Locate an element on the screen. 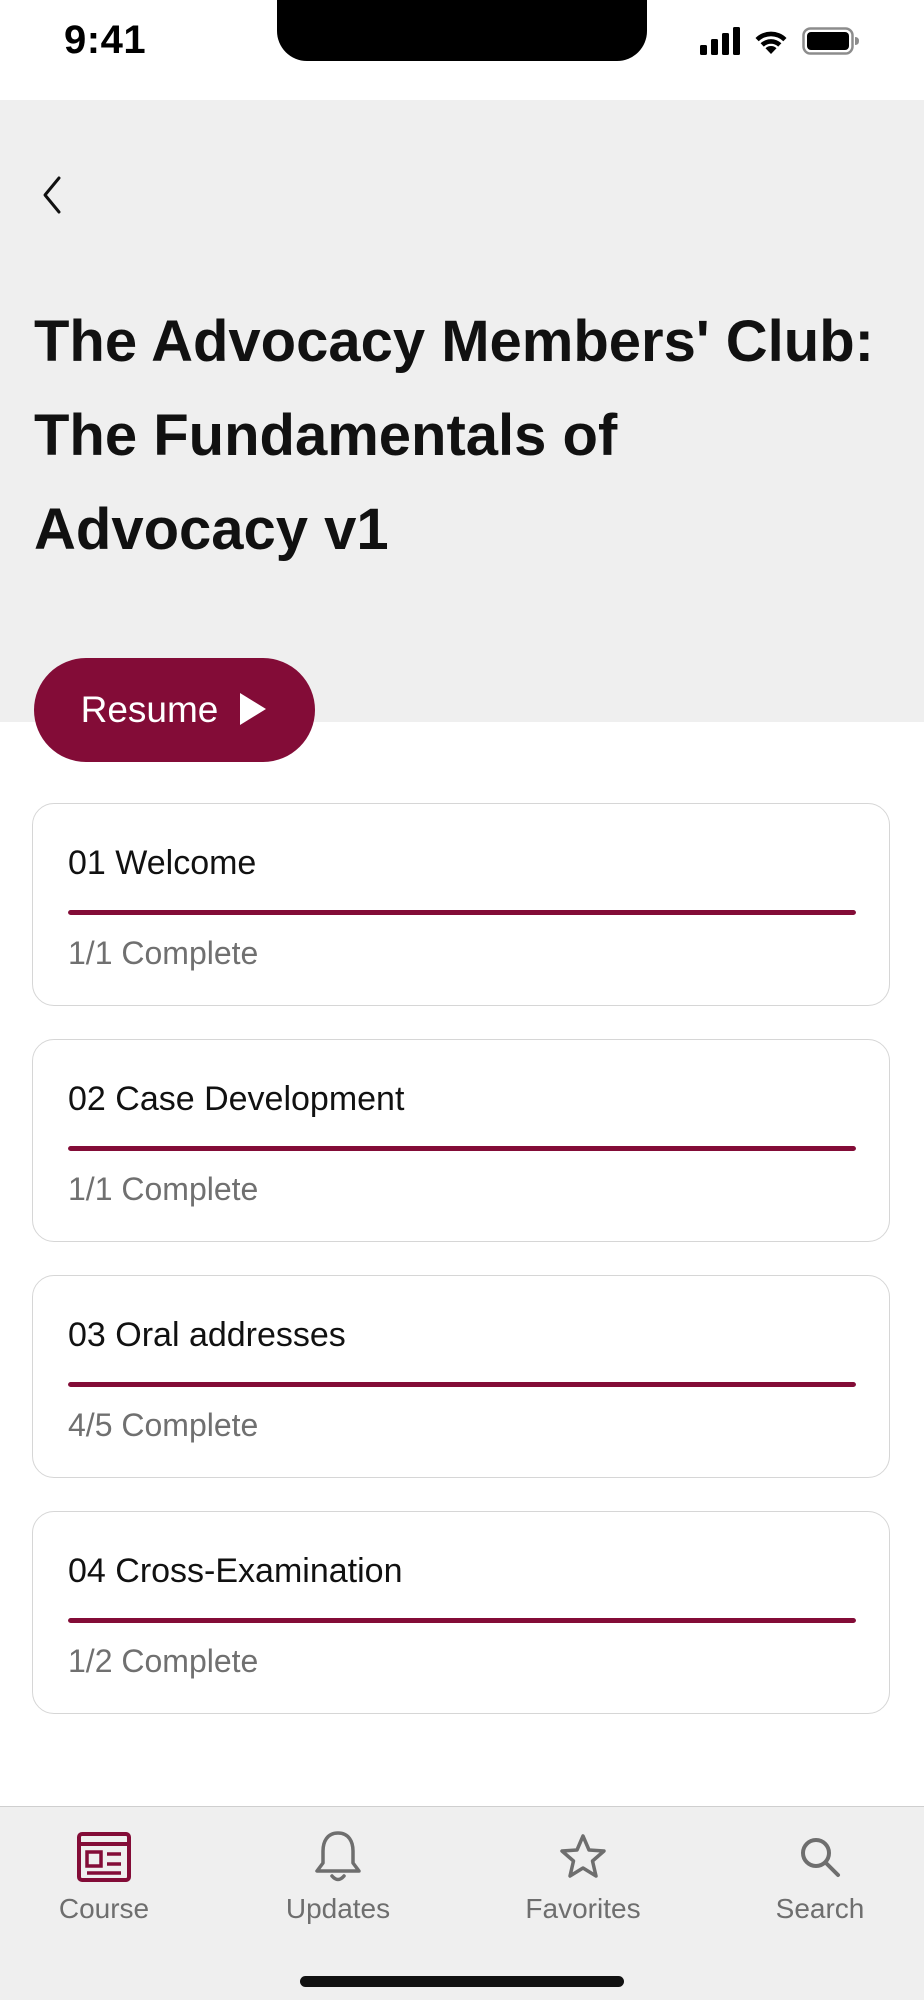 This screenshot has height=2000, width=924. play-icon is located at coordinates (253, 710).